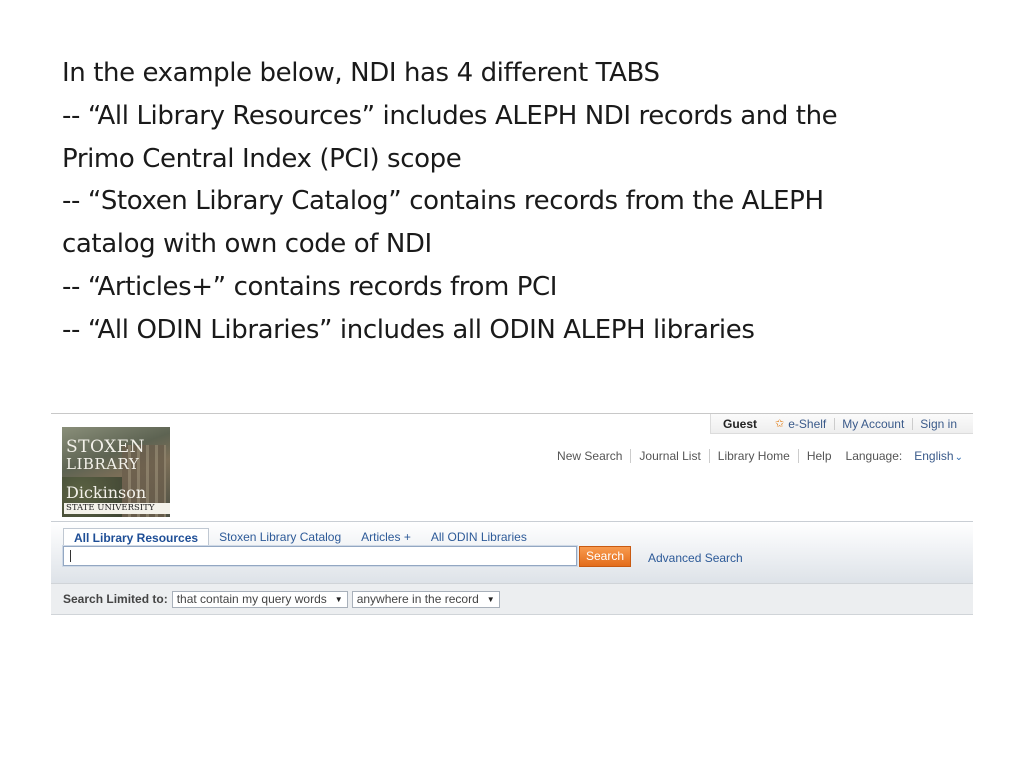 The height and width of the screenshot is (768, 1024). Describe the element at coordinates (807, 424) in the screenshot. I see `eshelf-link: e-Shelf` at that location.